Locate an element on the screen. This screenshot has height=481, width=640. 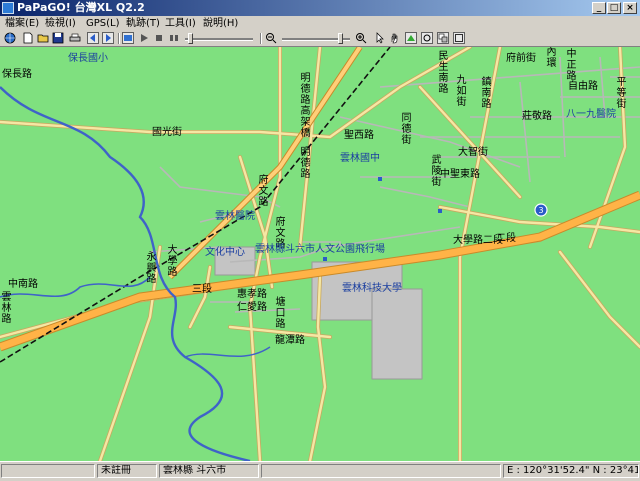
stop-icon is located at coordinates (159, 38).